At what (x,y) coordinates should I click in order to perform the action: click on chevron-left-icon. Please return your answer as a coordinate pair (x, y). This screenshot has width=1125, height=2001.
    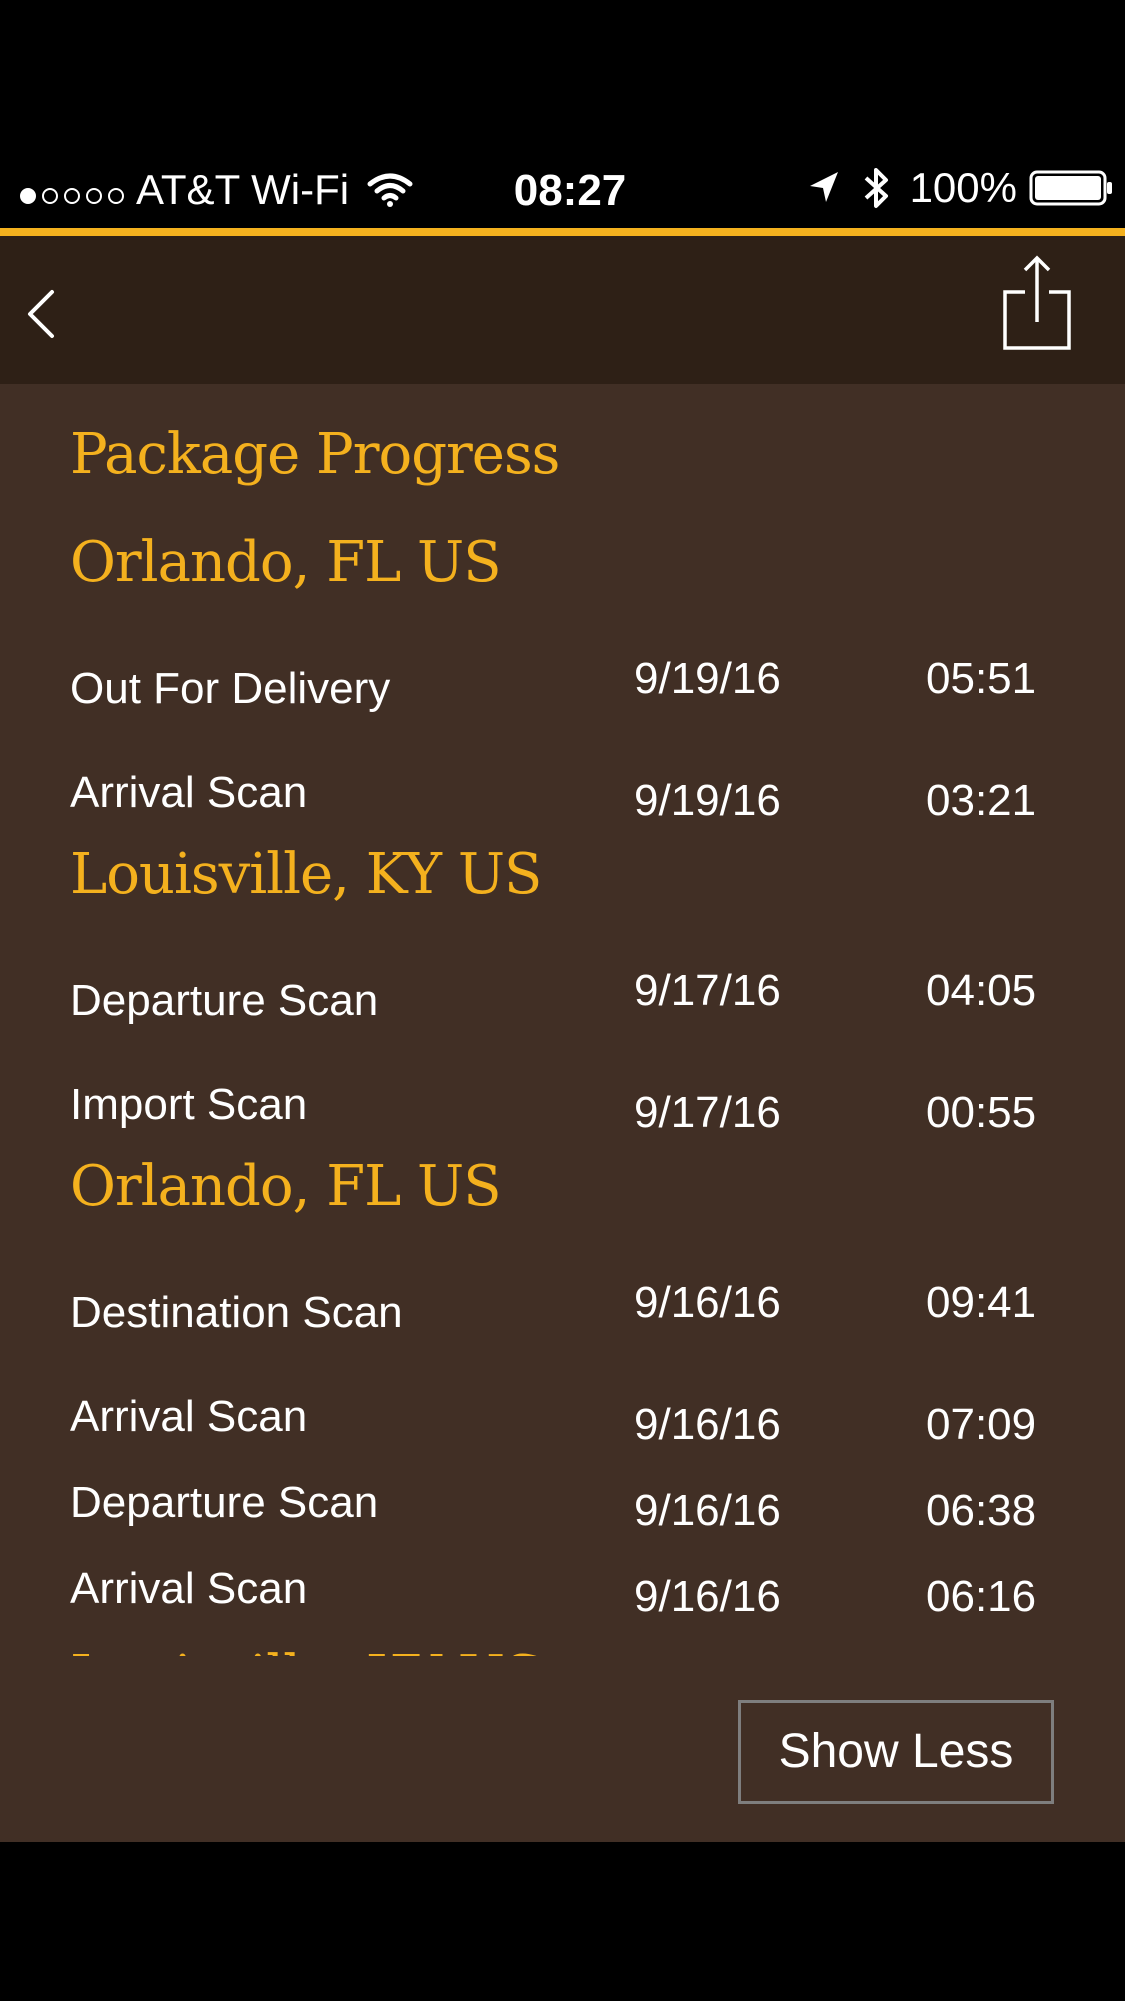
    Looking at the image, I should click on (41, 314).